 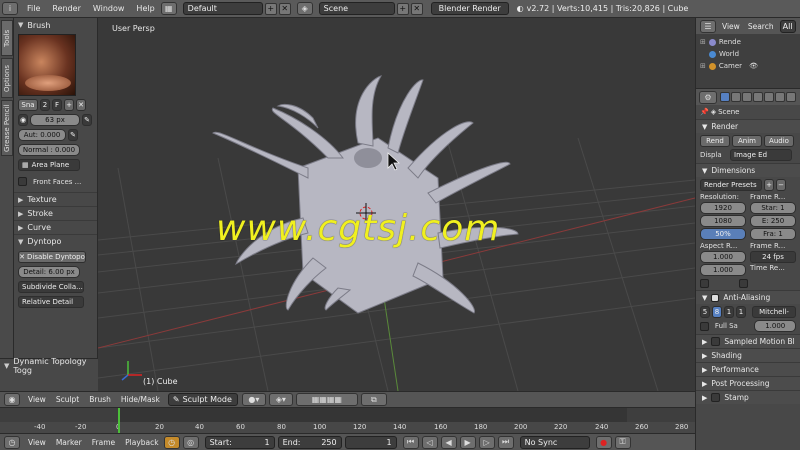 What do you see at coordinates (723, 257) in the screenshot?
I see `aspect-x-field: 1.000` at bounding box center [723, 257].